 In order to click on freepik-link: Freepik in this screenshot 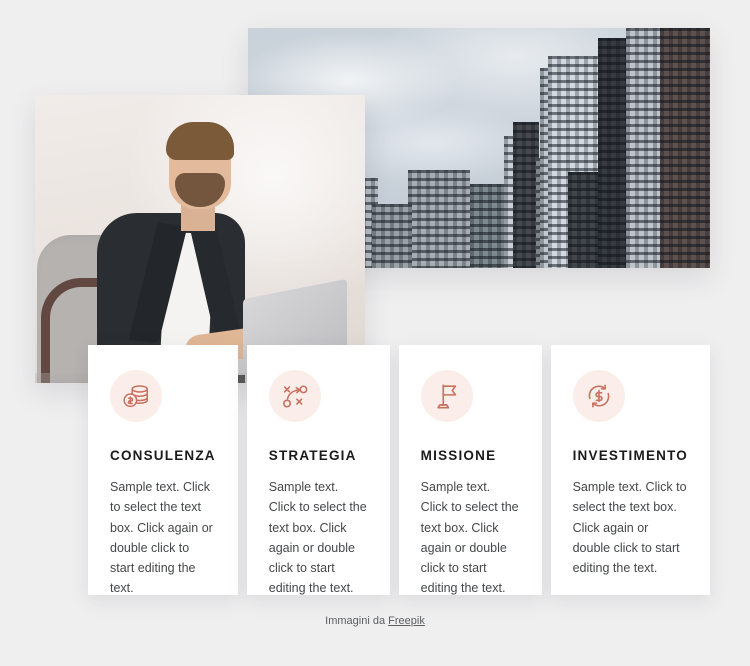, I will do `click(406, 621)`.